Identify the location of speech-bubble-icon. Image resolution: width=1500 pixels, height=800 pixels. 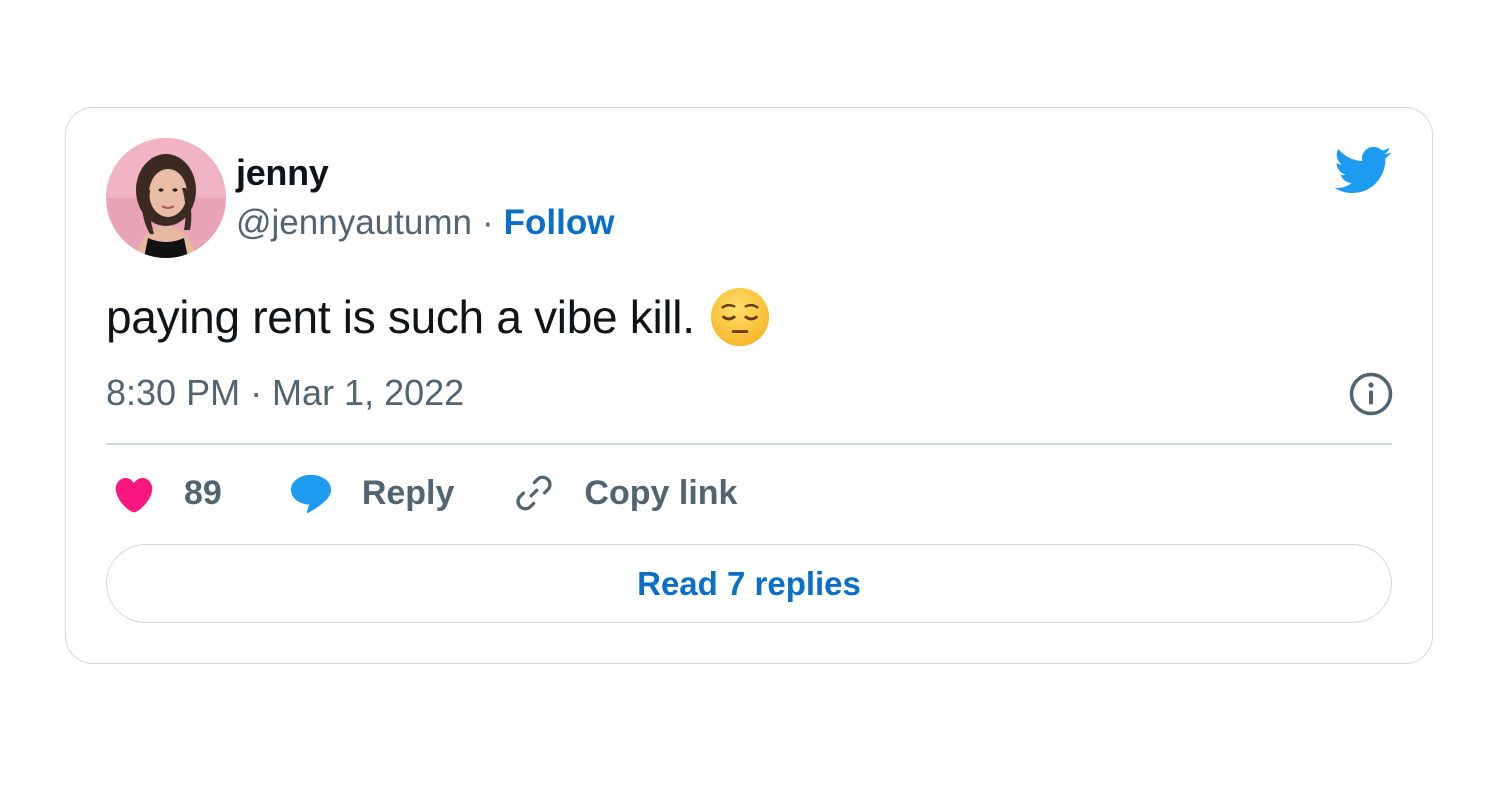
(310, 494).